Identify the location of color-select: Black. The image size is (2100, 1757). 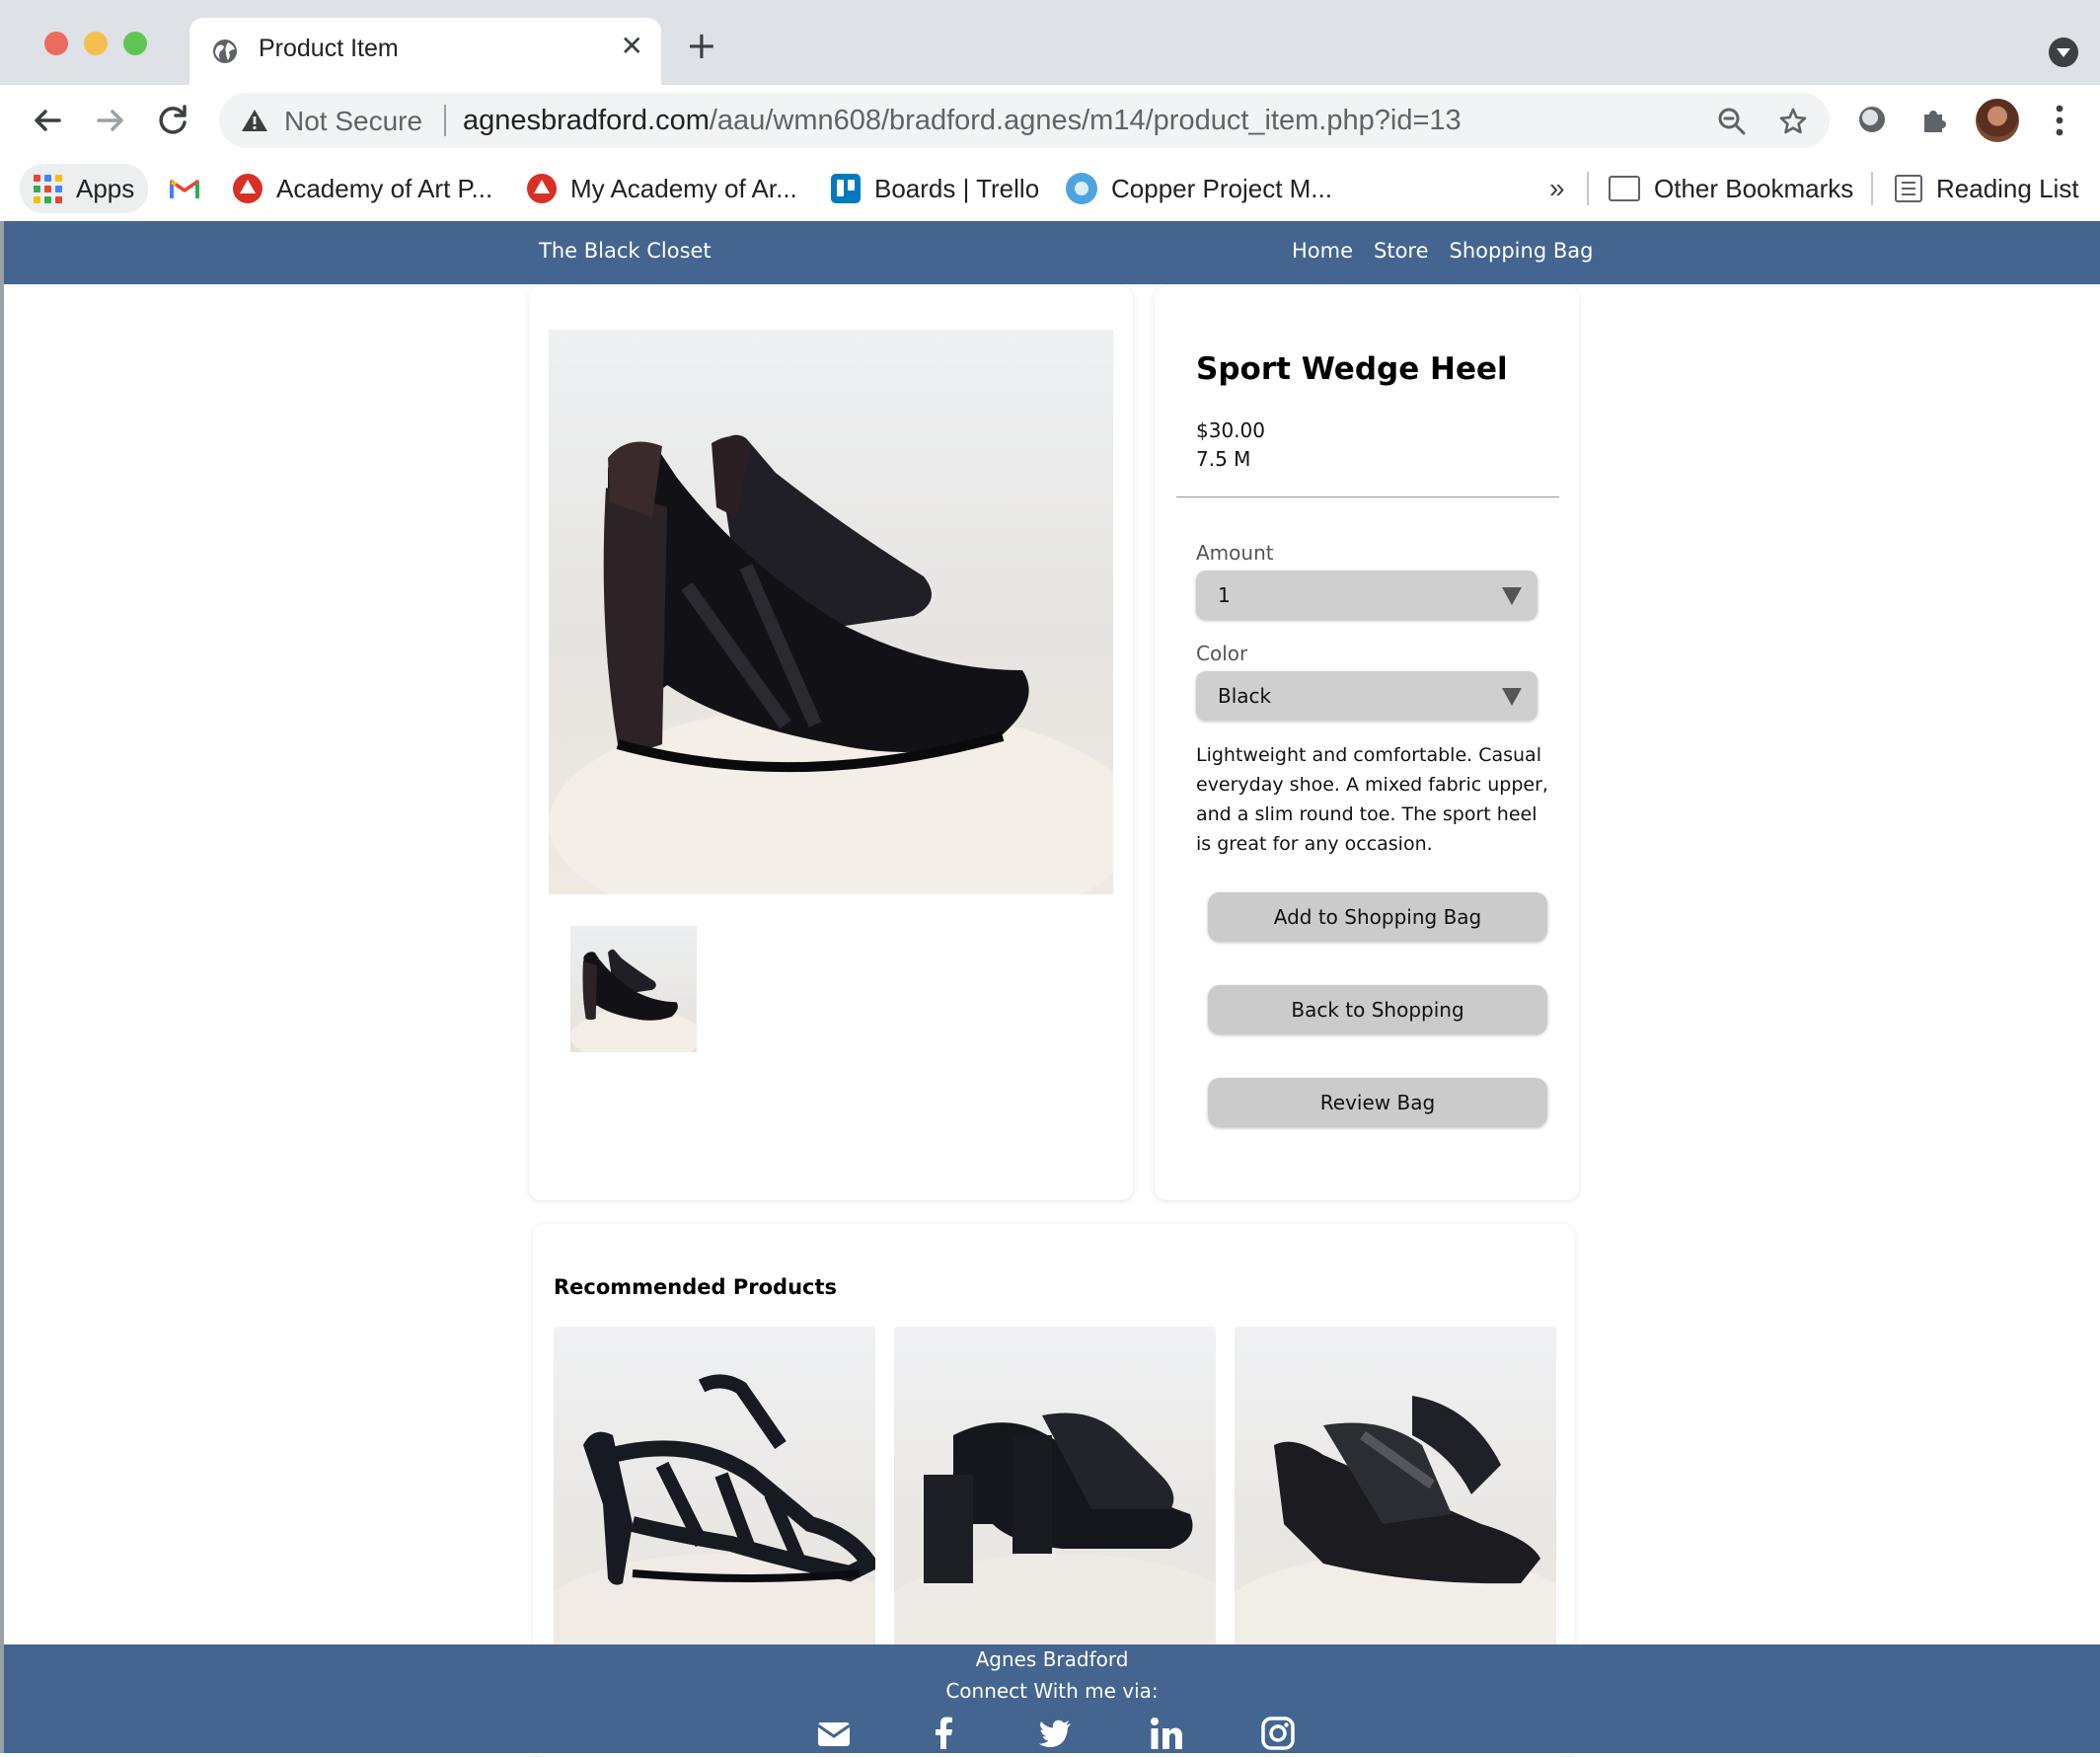
(1367, 696).